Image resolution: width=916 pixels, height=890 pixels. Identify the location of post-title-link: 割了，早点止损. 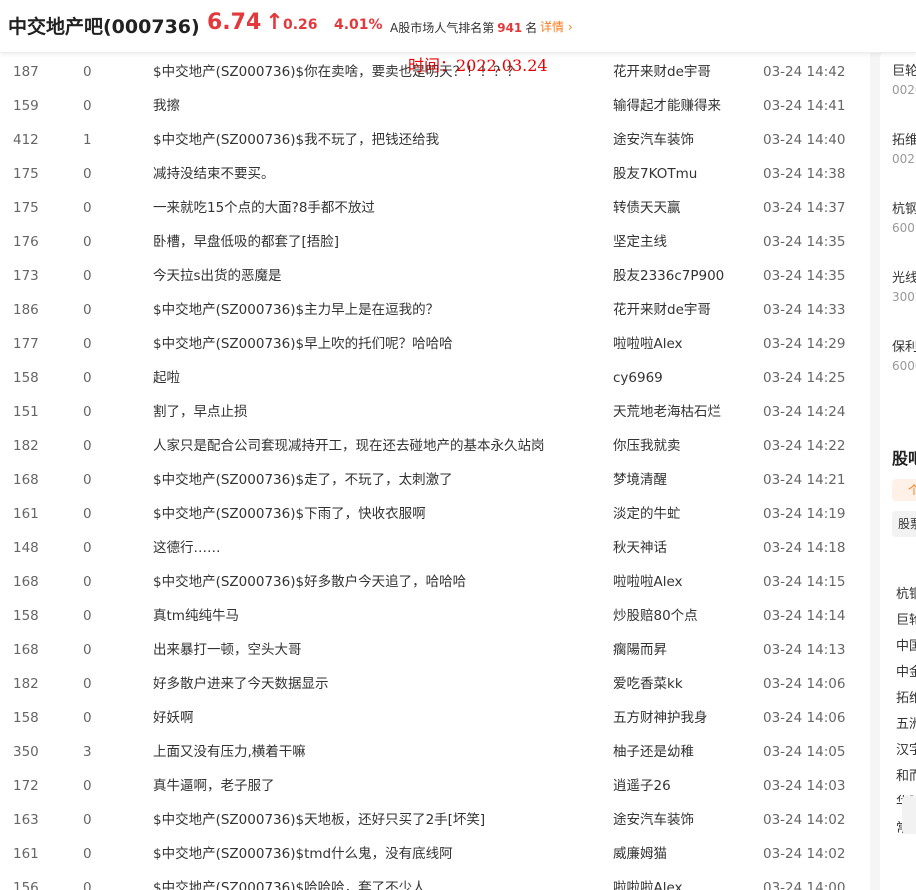
(200, 412).